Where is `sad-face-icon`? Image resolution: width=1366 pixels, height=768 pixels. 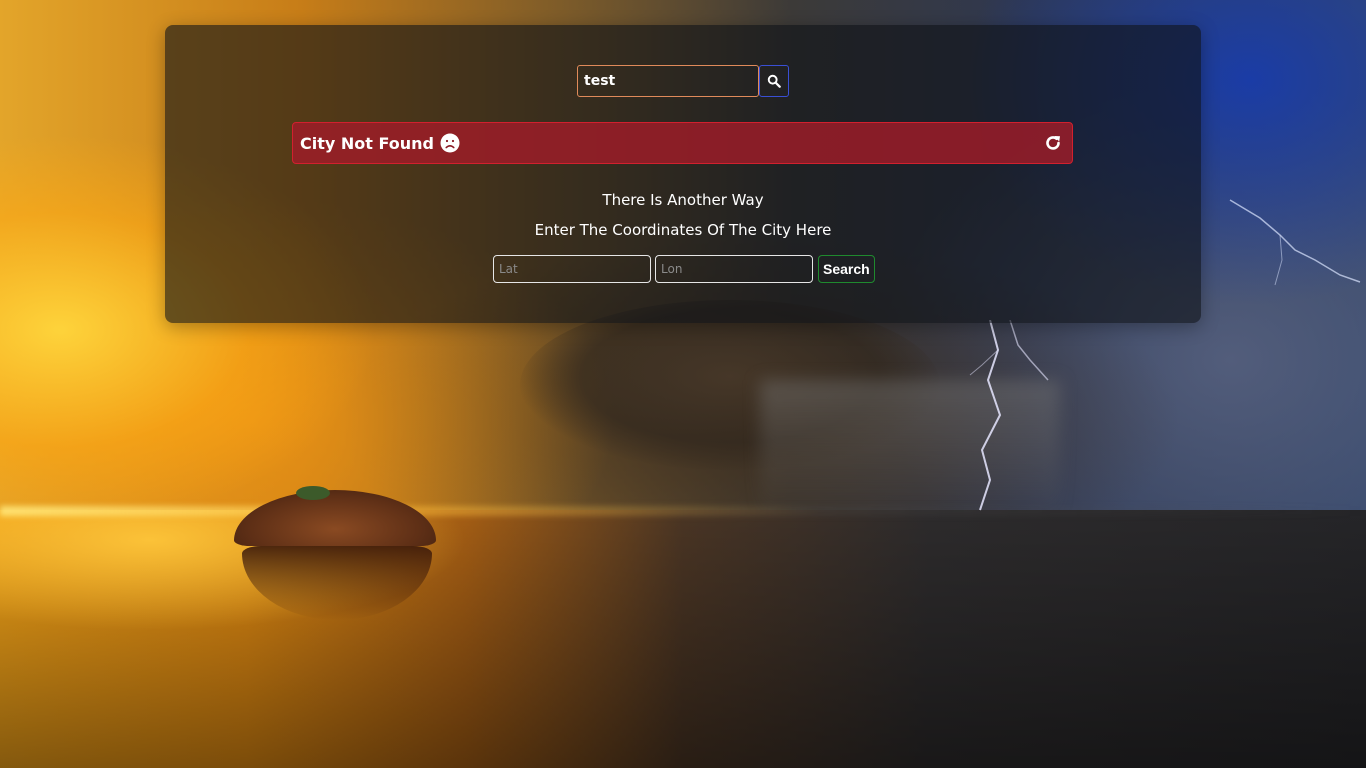 sad-face-icon is located at coordinates (450, 143).